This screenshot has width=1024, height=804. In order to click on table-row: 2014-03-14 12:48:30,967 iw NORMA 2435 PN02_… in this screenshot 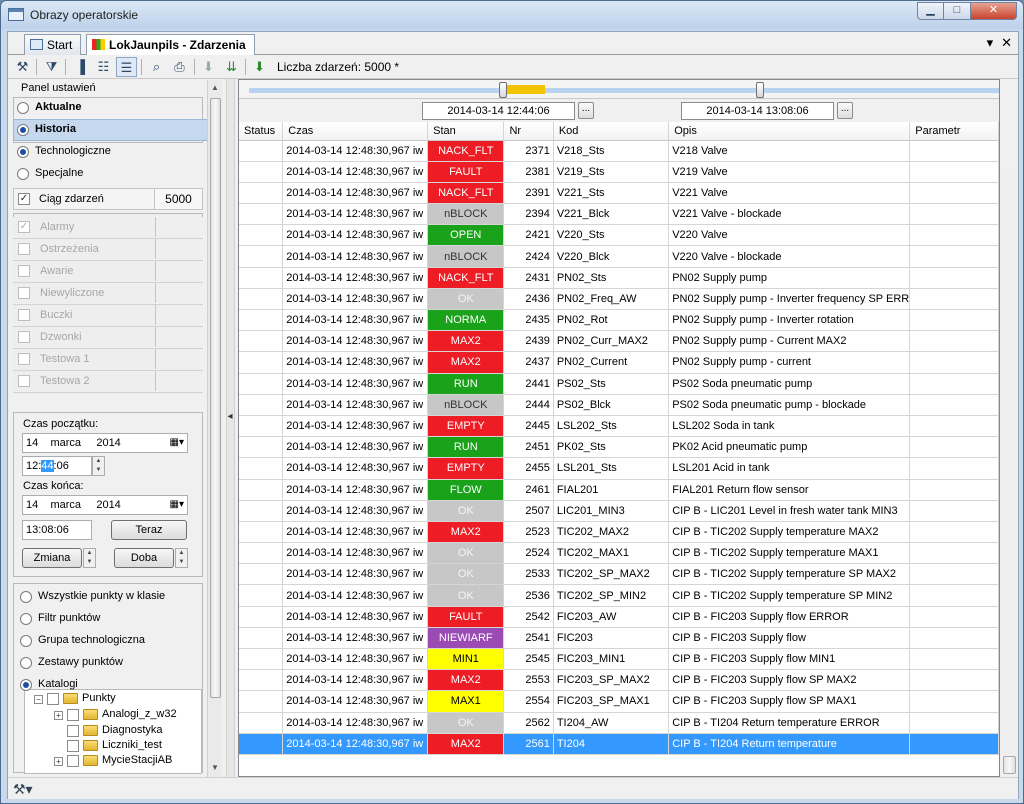, I will do `click(619, 320)`.